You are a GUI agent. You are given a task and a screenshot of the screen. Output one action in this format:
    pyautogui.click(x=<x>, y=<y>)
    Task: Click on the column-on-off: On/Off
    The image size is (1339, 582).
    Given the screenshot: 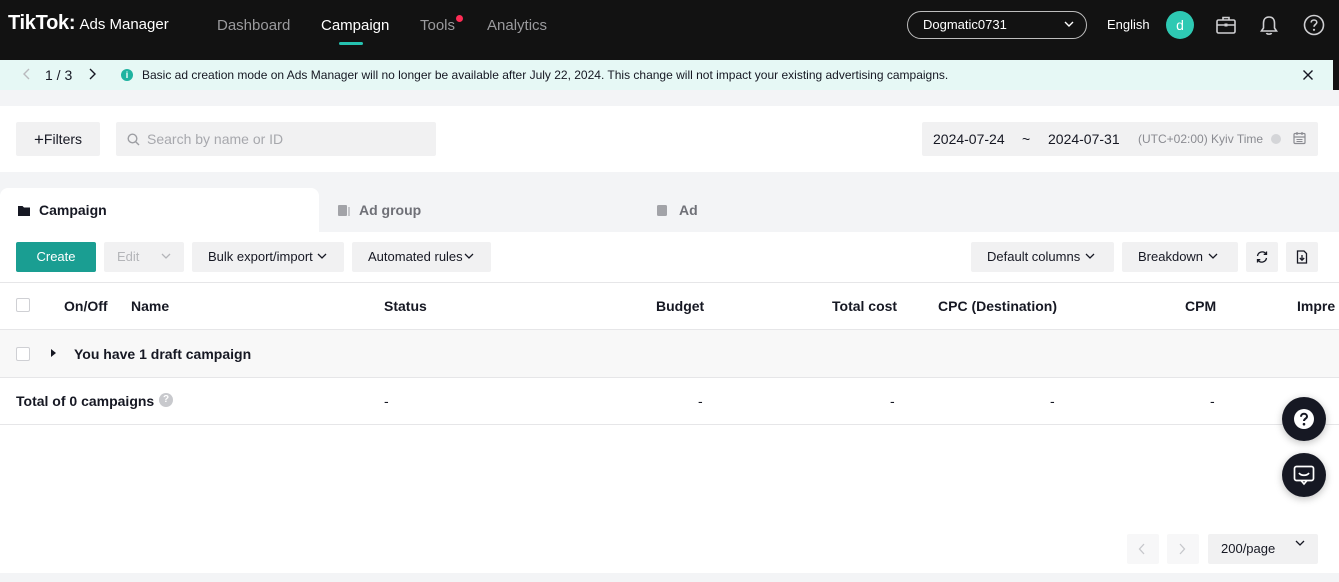 What is the action you would take?
    pyautogui.click(x=86, y=306)
    